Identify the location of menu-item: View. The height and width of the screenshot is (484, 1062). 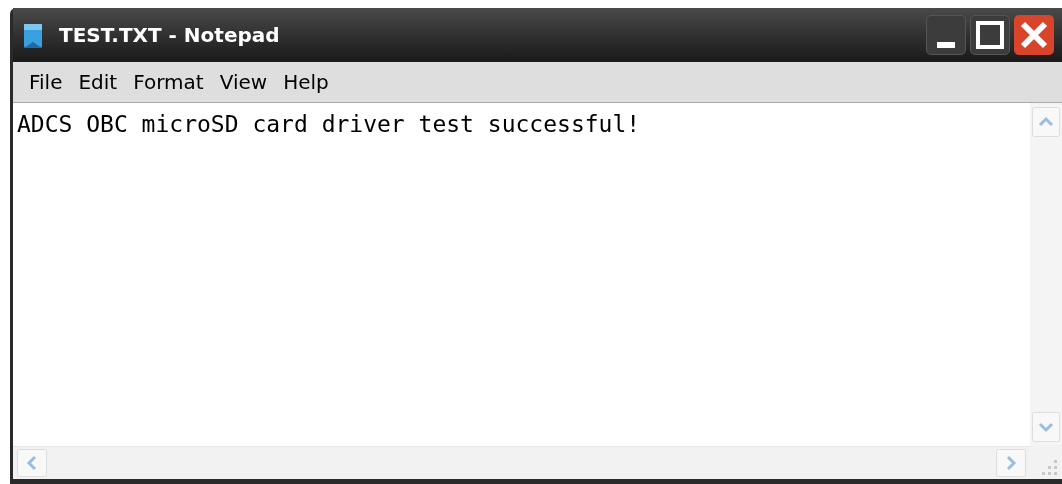
(243, 82).